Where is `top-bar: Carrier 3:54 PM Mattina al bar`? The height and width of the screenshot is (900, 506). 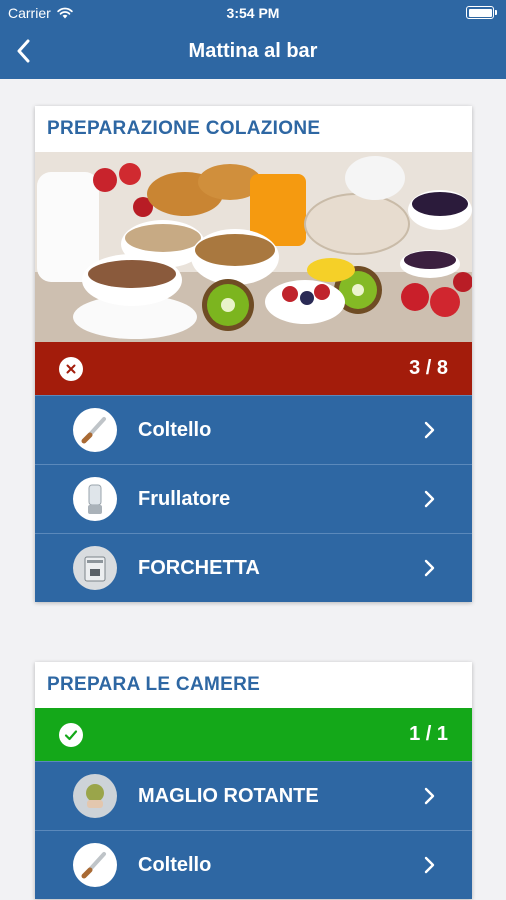
top-bar: Carrier 3:54 PM Mattina al bar is located at coordinates (253, 39).